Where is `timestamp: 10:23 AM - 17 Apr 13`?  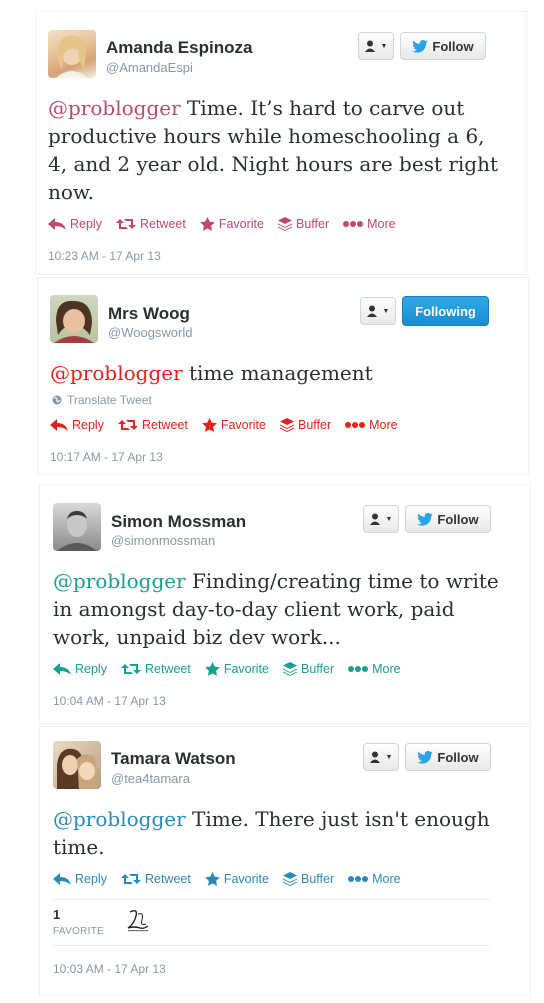 timestamp: 10:23 AM - 17 Apr 13 is located at coordinates (104, 256).